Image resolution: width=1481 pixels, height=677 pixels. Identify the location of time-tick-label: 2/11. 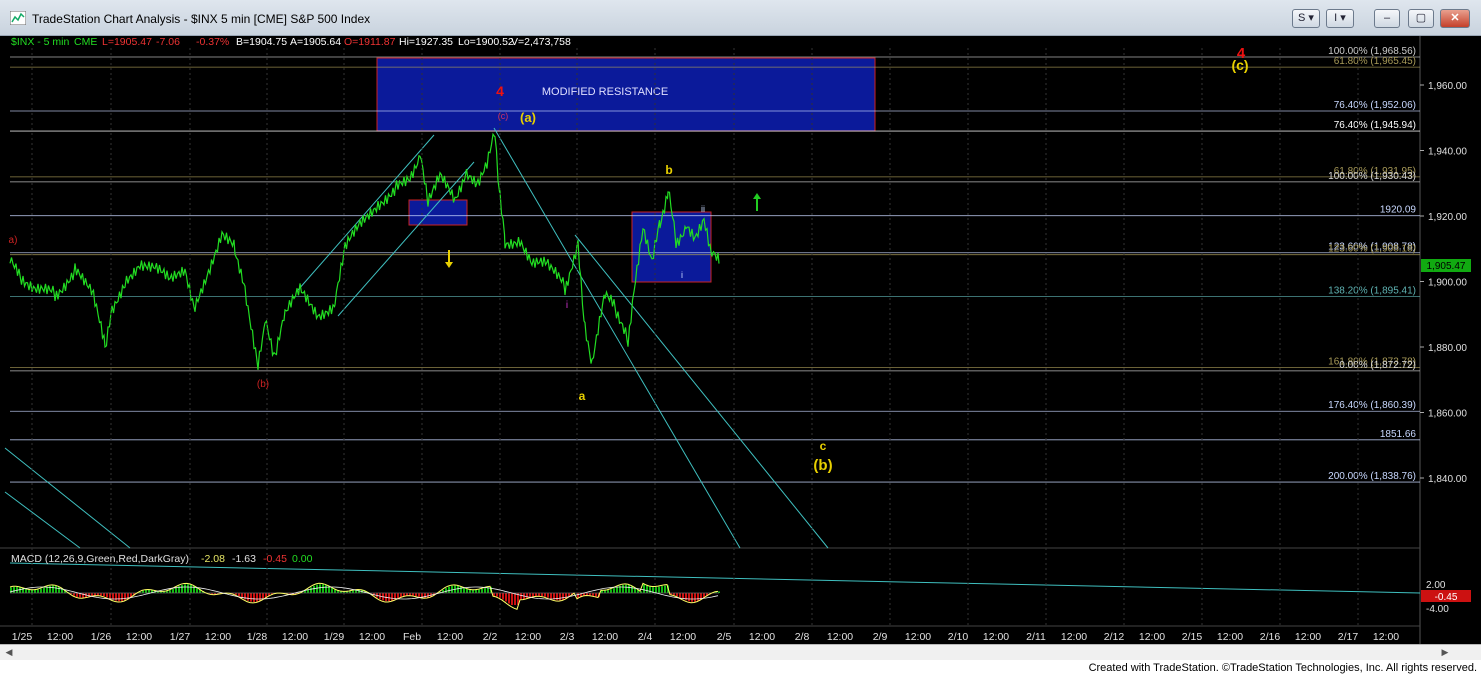
(1036, 637).